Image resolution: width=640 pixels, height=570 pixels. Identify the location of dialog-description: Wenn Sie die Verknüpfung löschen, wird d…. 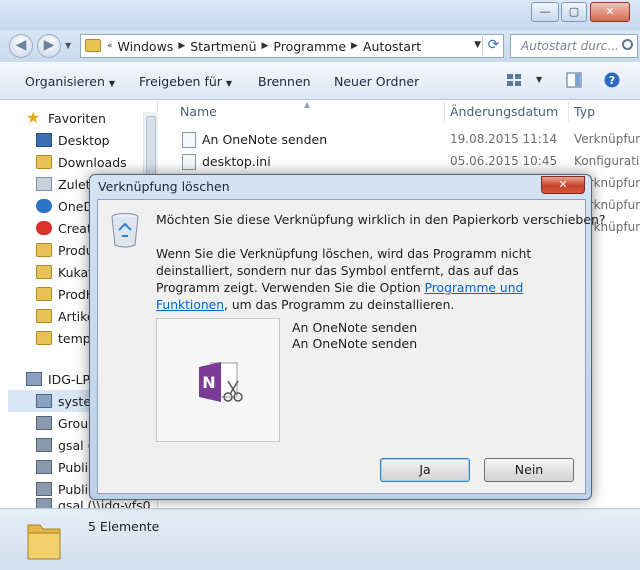
(369, 280).